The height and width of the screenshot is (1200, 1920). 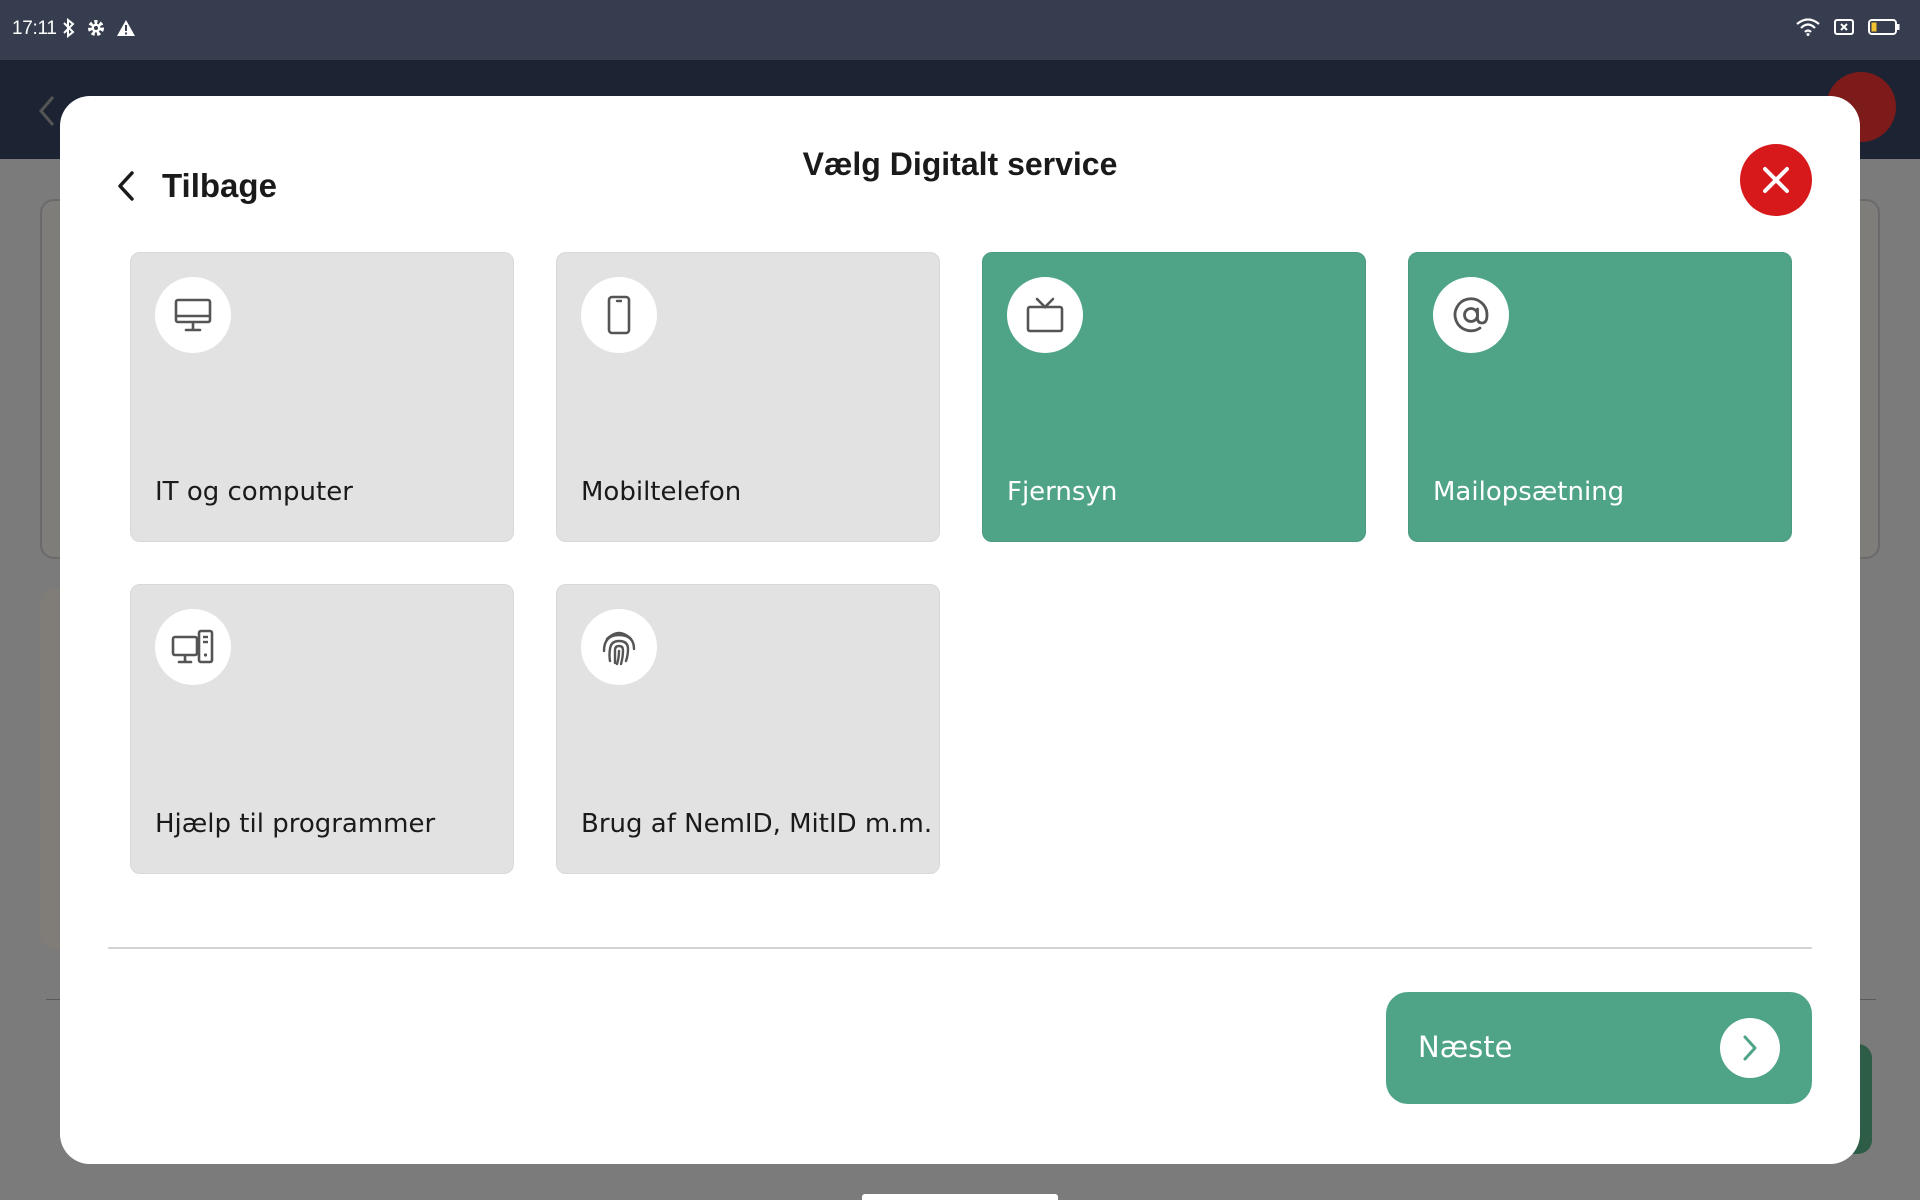 I want to click on service-tile-programs: Hjælp til programmer, so click(x=322, y=729).